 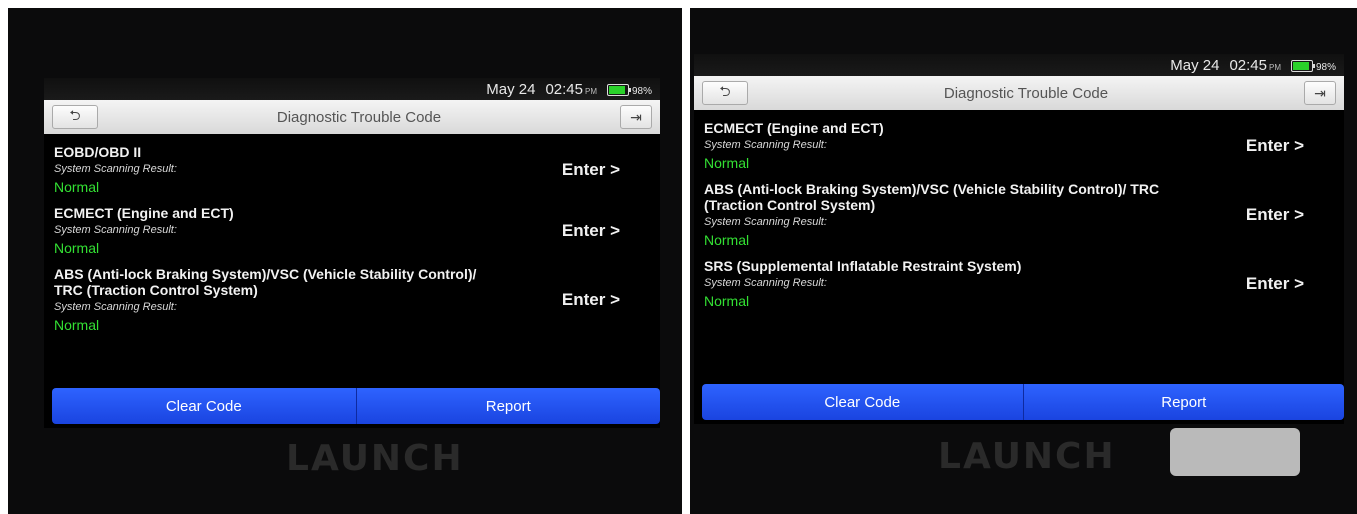 What do you see at coordinates (1235, 452) in the screenshot?
I see `light-reflection` at bounding box center [1235, 452].